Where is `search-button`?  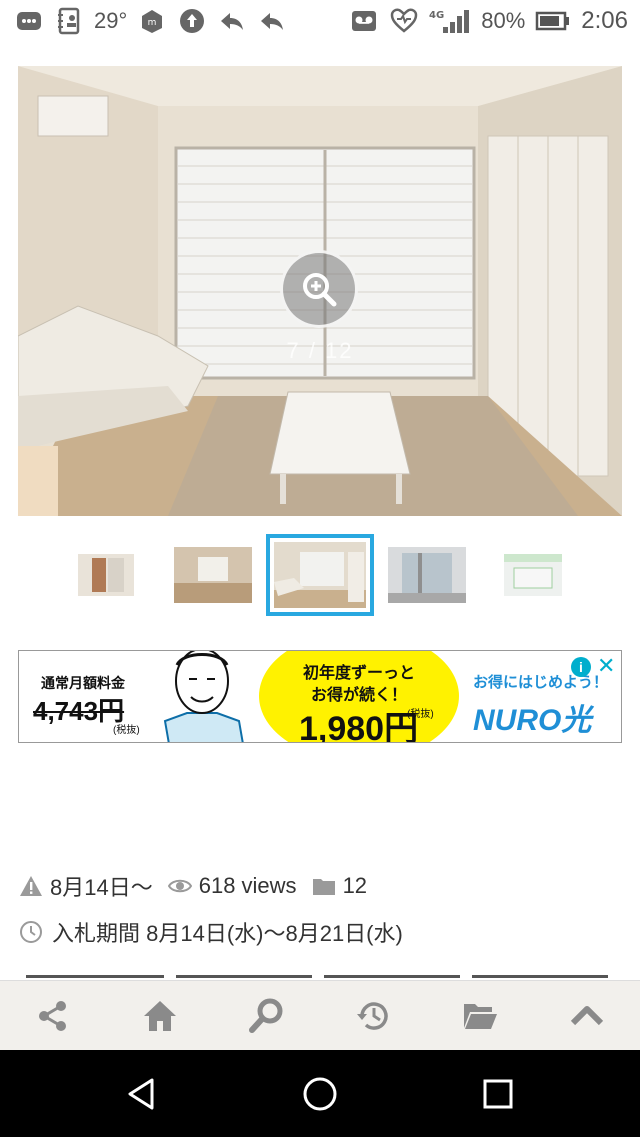
search-button is located at coordinates (266, 1016).